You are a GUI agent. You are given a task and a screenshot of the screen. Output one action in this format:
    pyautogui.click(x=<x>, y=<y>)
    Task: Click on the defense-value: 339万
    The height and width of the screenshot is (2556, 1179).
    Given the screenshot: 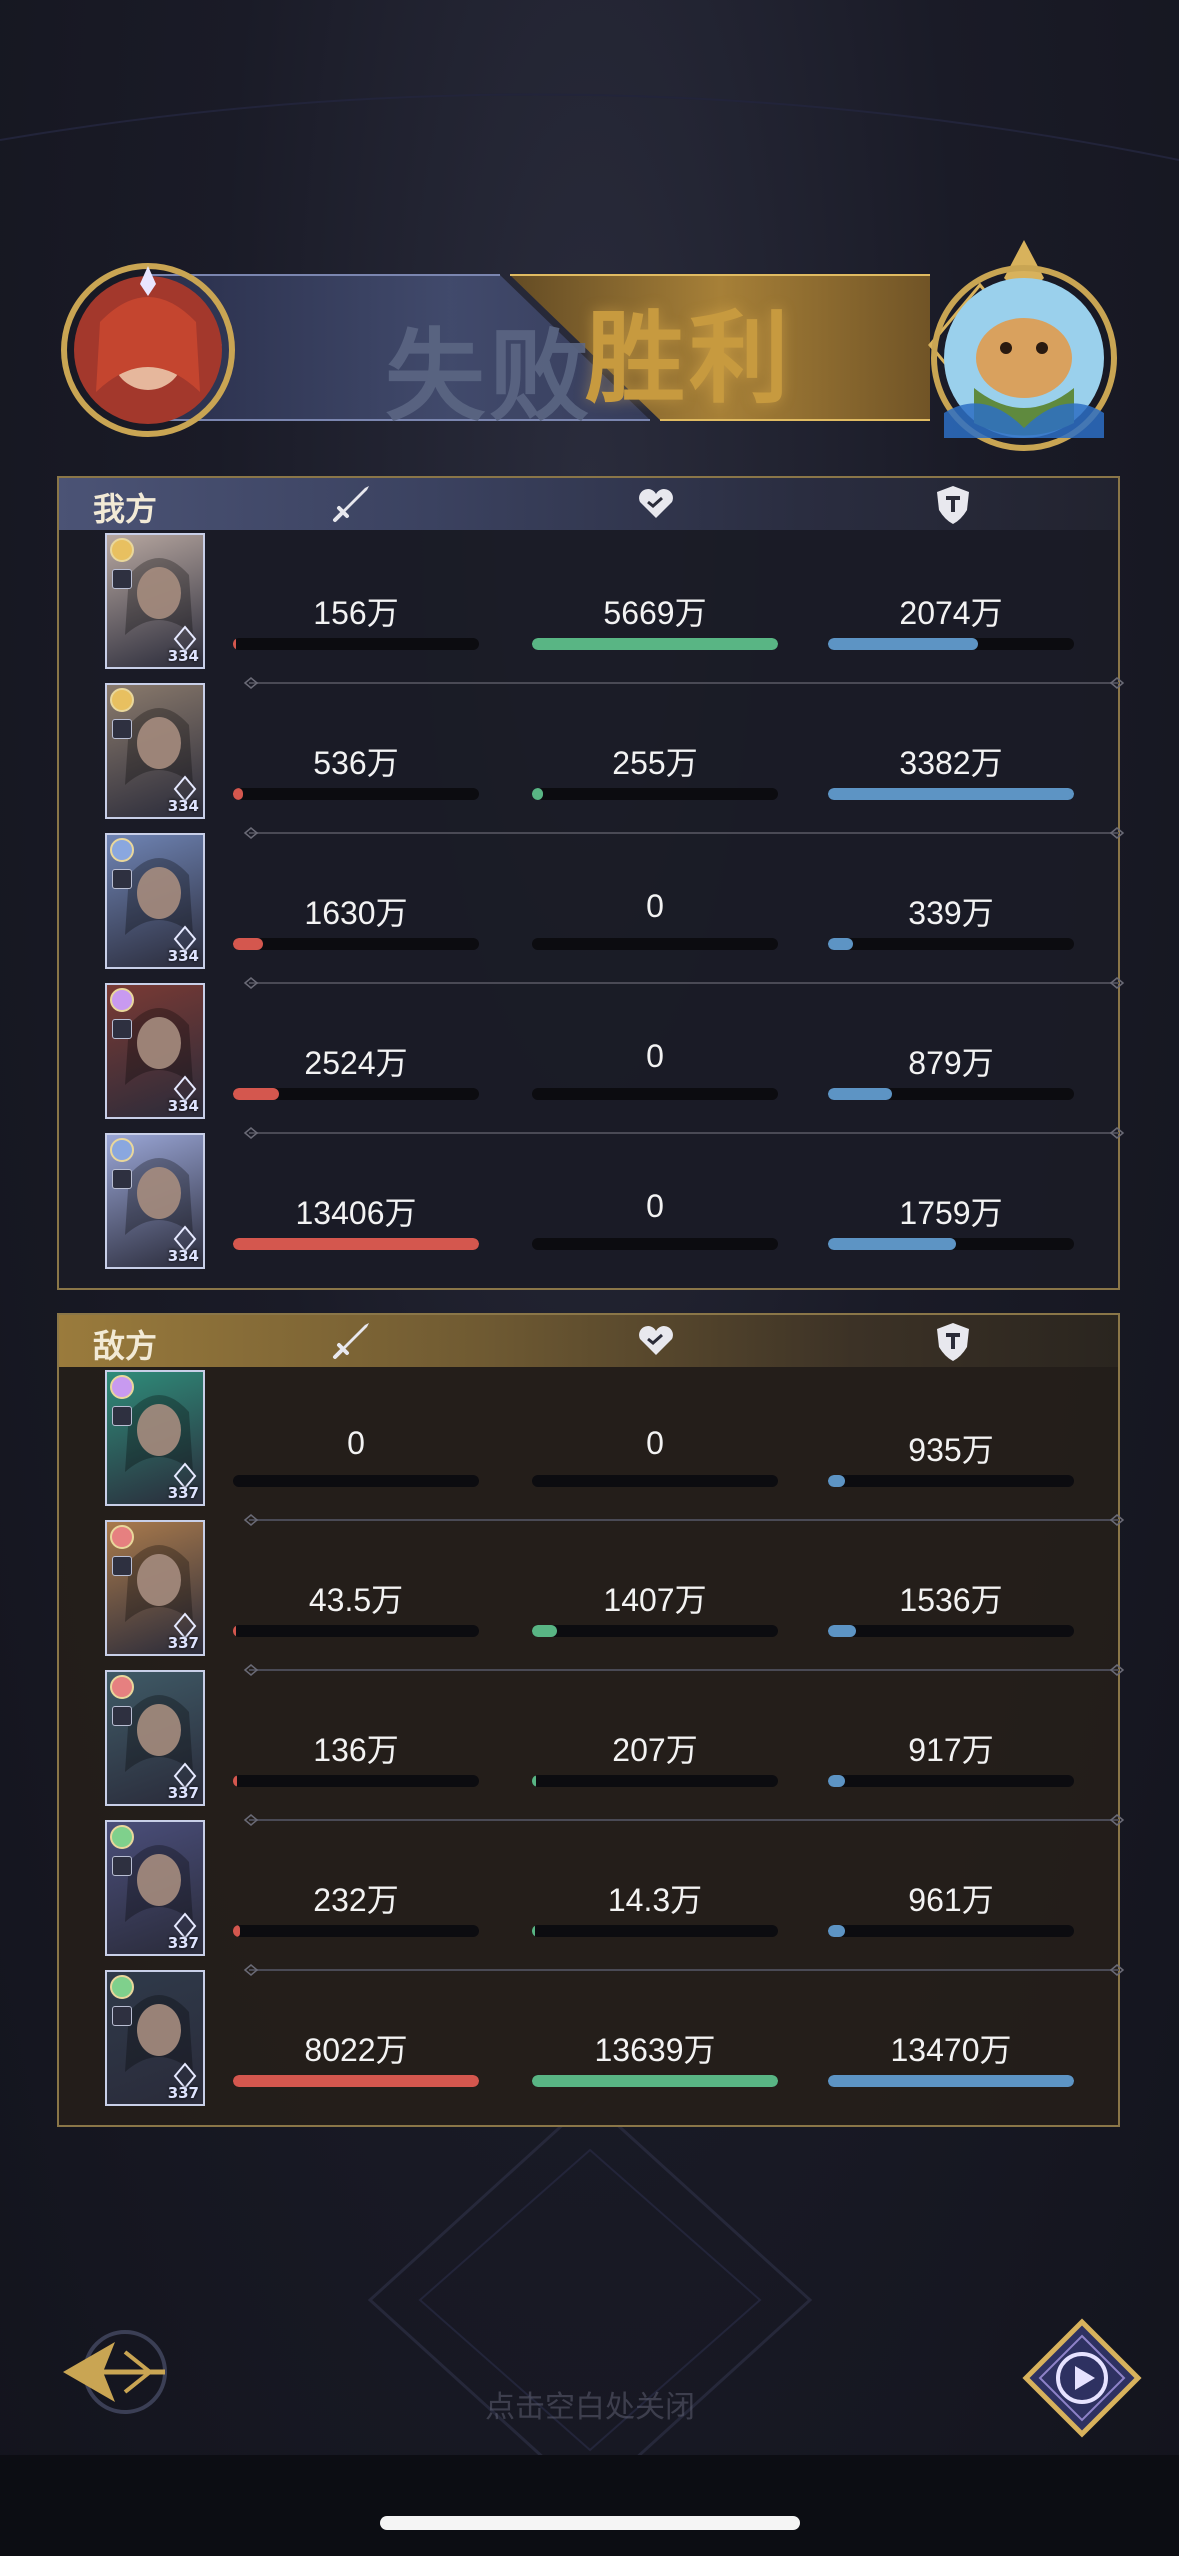 What is the action you would take?
    pyautogui.click(x=951, y=913)
    